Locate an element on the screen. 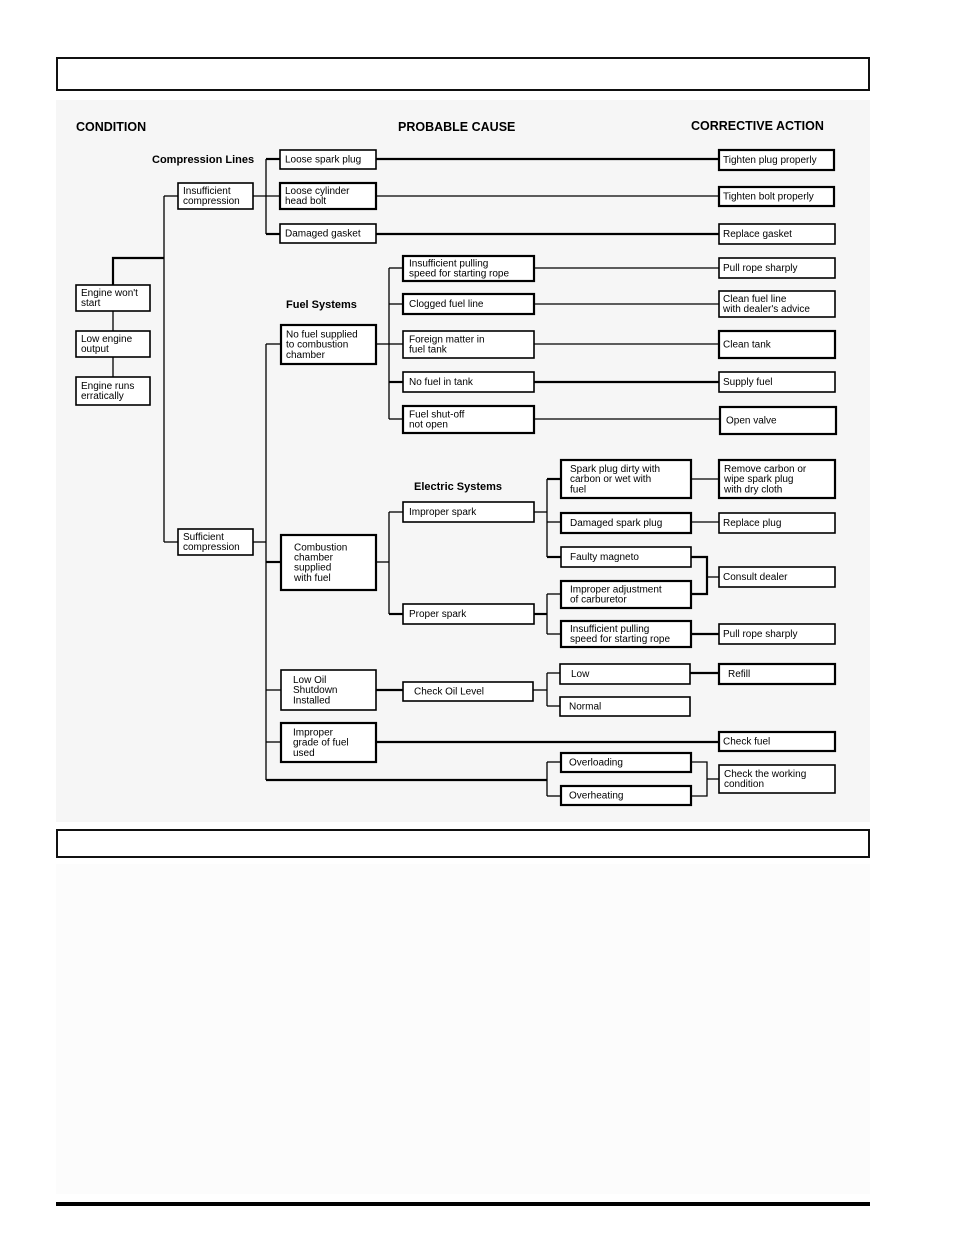 This screenshot has width=954, height=1235. header-probable-cause: PROBABLE CAUSE is located at coordinates (456, 127).